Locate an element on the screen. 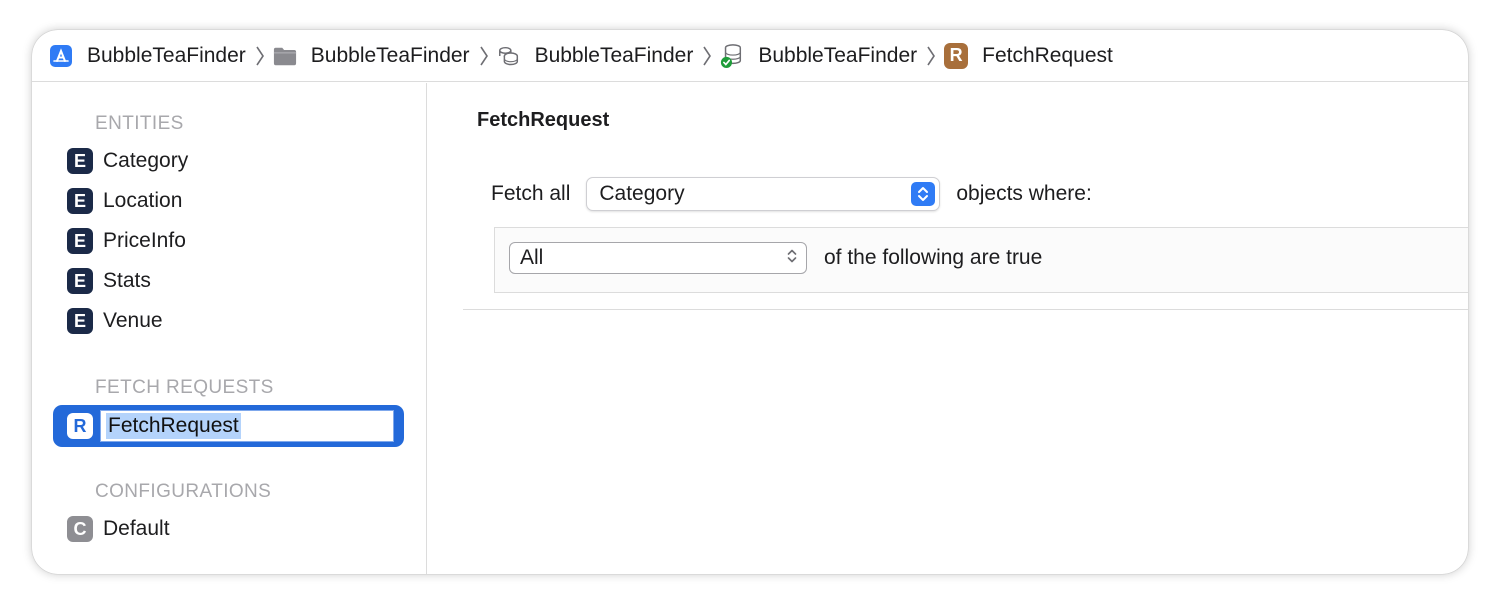  breadcrumb-item-model: BubbleTeaFinder is located at coordinates (595, 55).